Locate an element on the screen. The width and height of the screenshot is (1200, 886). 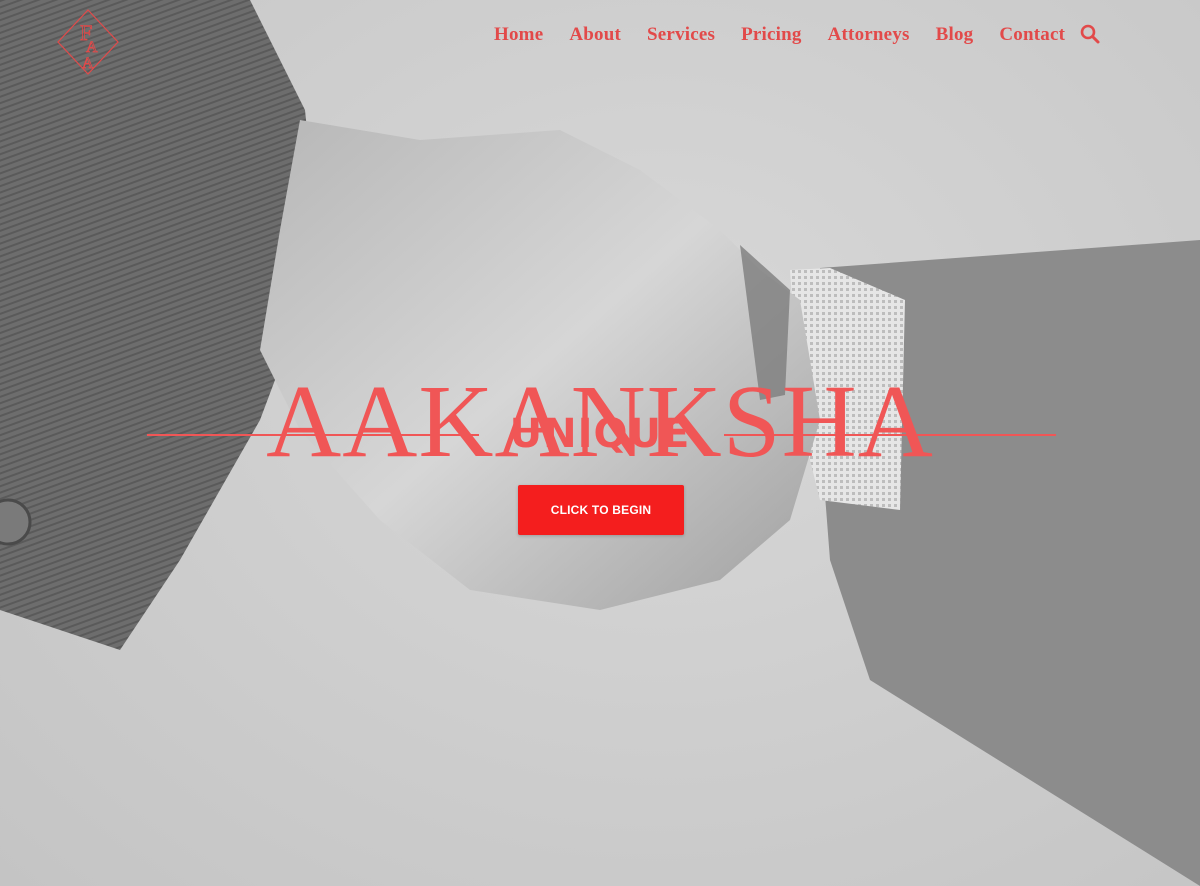
search-button is located at coordinates (1090, 34).